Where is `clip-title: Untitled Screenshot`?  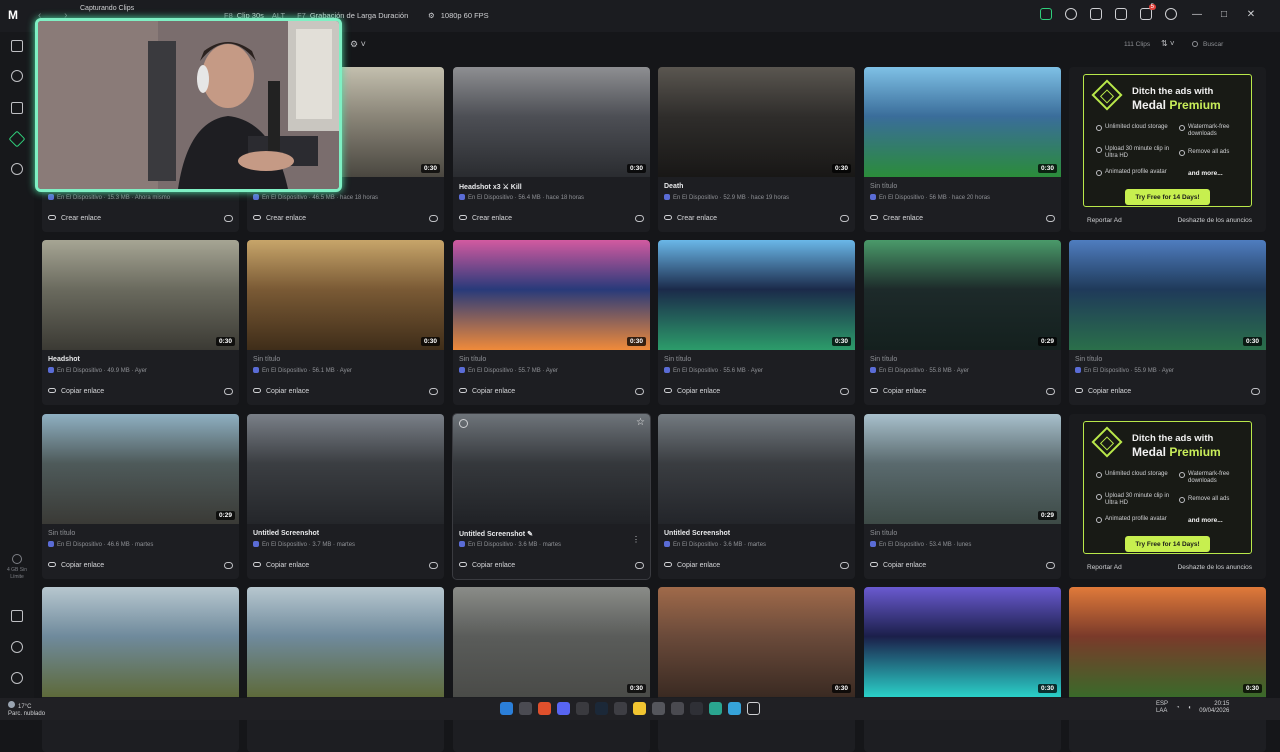
clip-title: Untitled Screenshot is located at coordinates (286, 533).